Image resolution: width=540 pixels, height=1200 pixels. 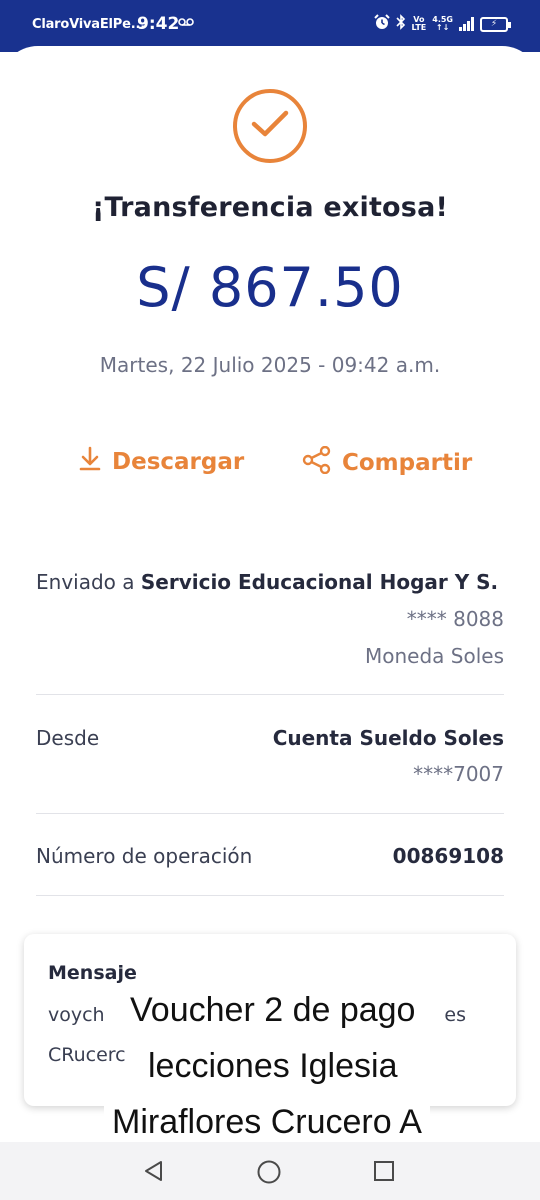 I want to click on operation-label: Número de operación, so click(x=144, y=856).